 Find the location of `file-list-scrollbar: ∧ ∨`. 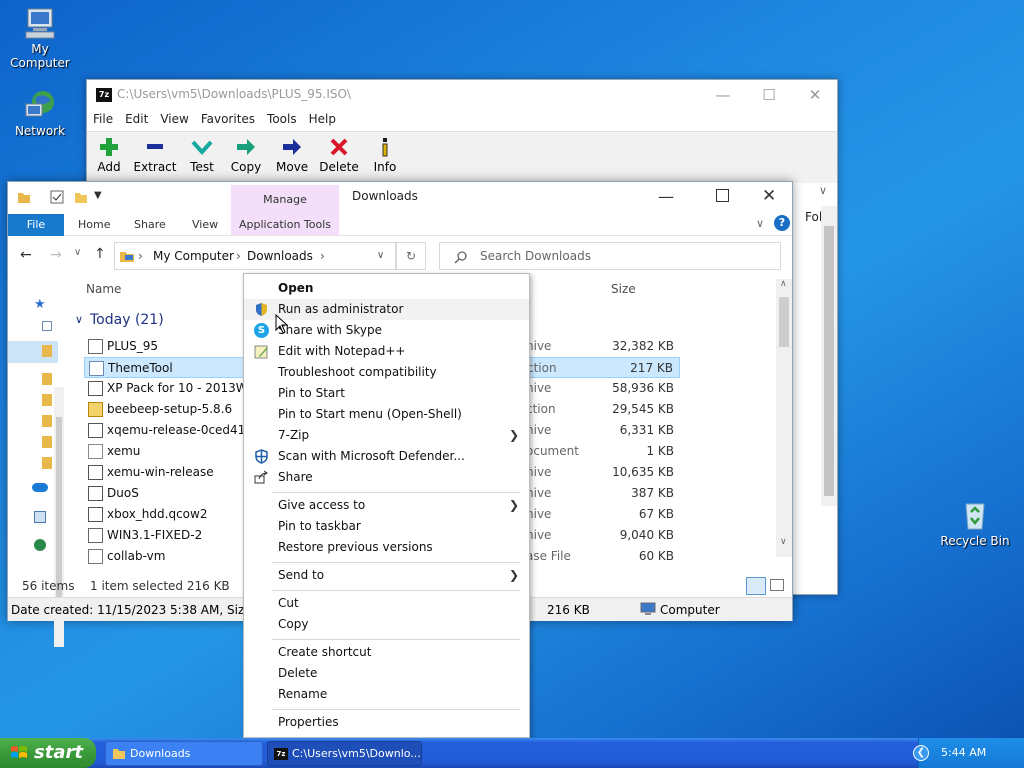

file-list-scrollbar: ∧ ∨ is located at coordinates (784, 418).